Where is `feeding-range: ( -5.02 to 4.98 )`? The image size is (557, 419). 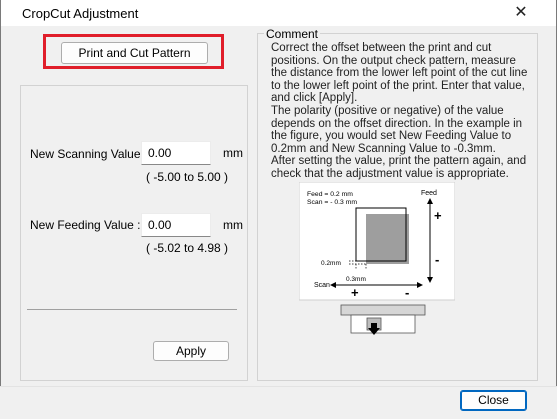 feeding-range: ( -5.02 to 4.98 ) is located at coordinates (187, 248).